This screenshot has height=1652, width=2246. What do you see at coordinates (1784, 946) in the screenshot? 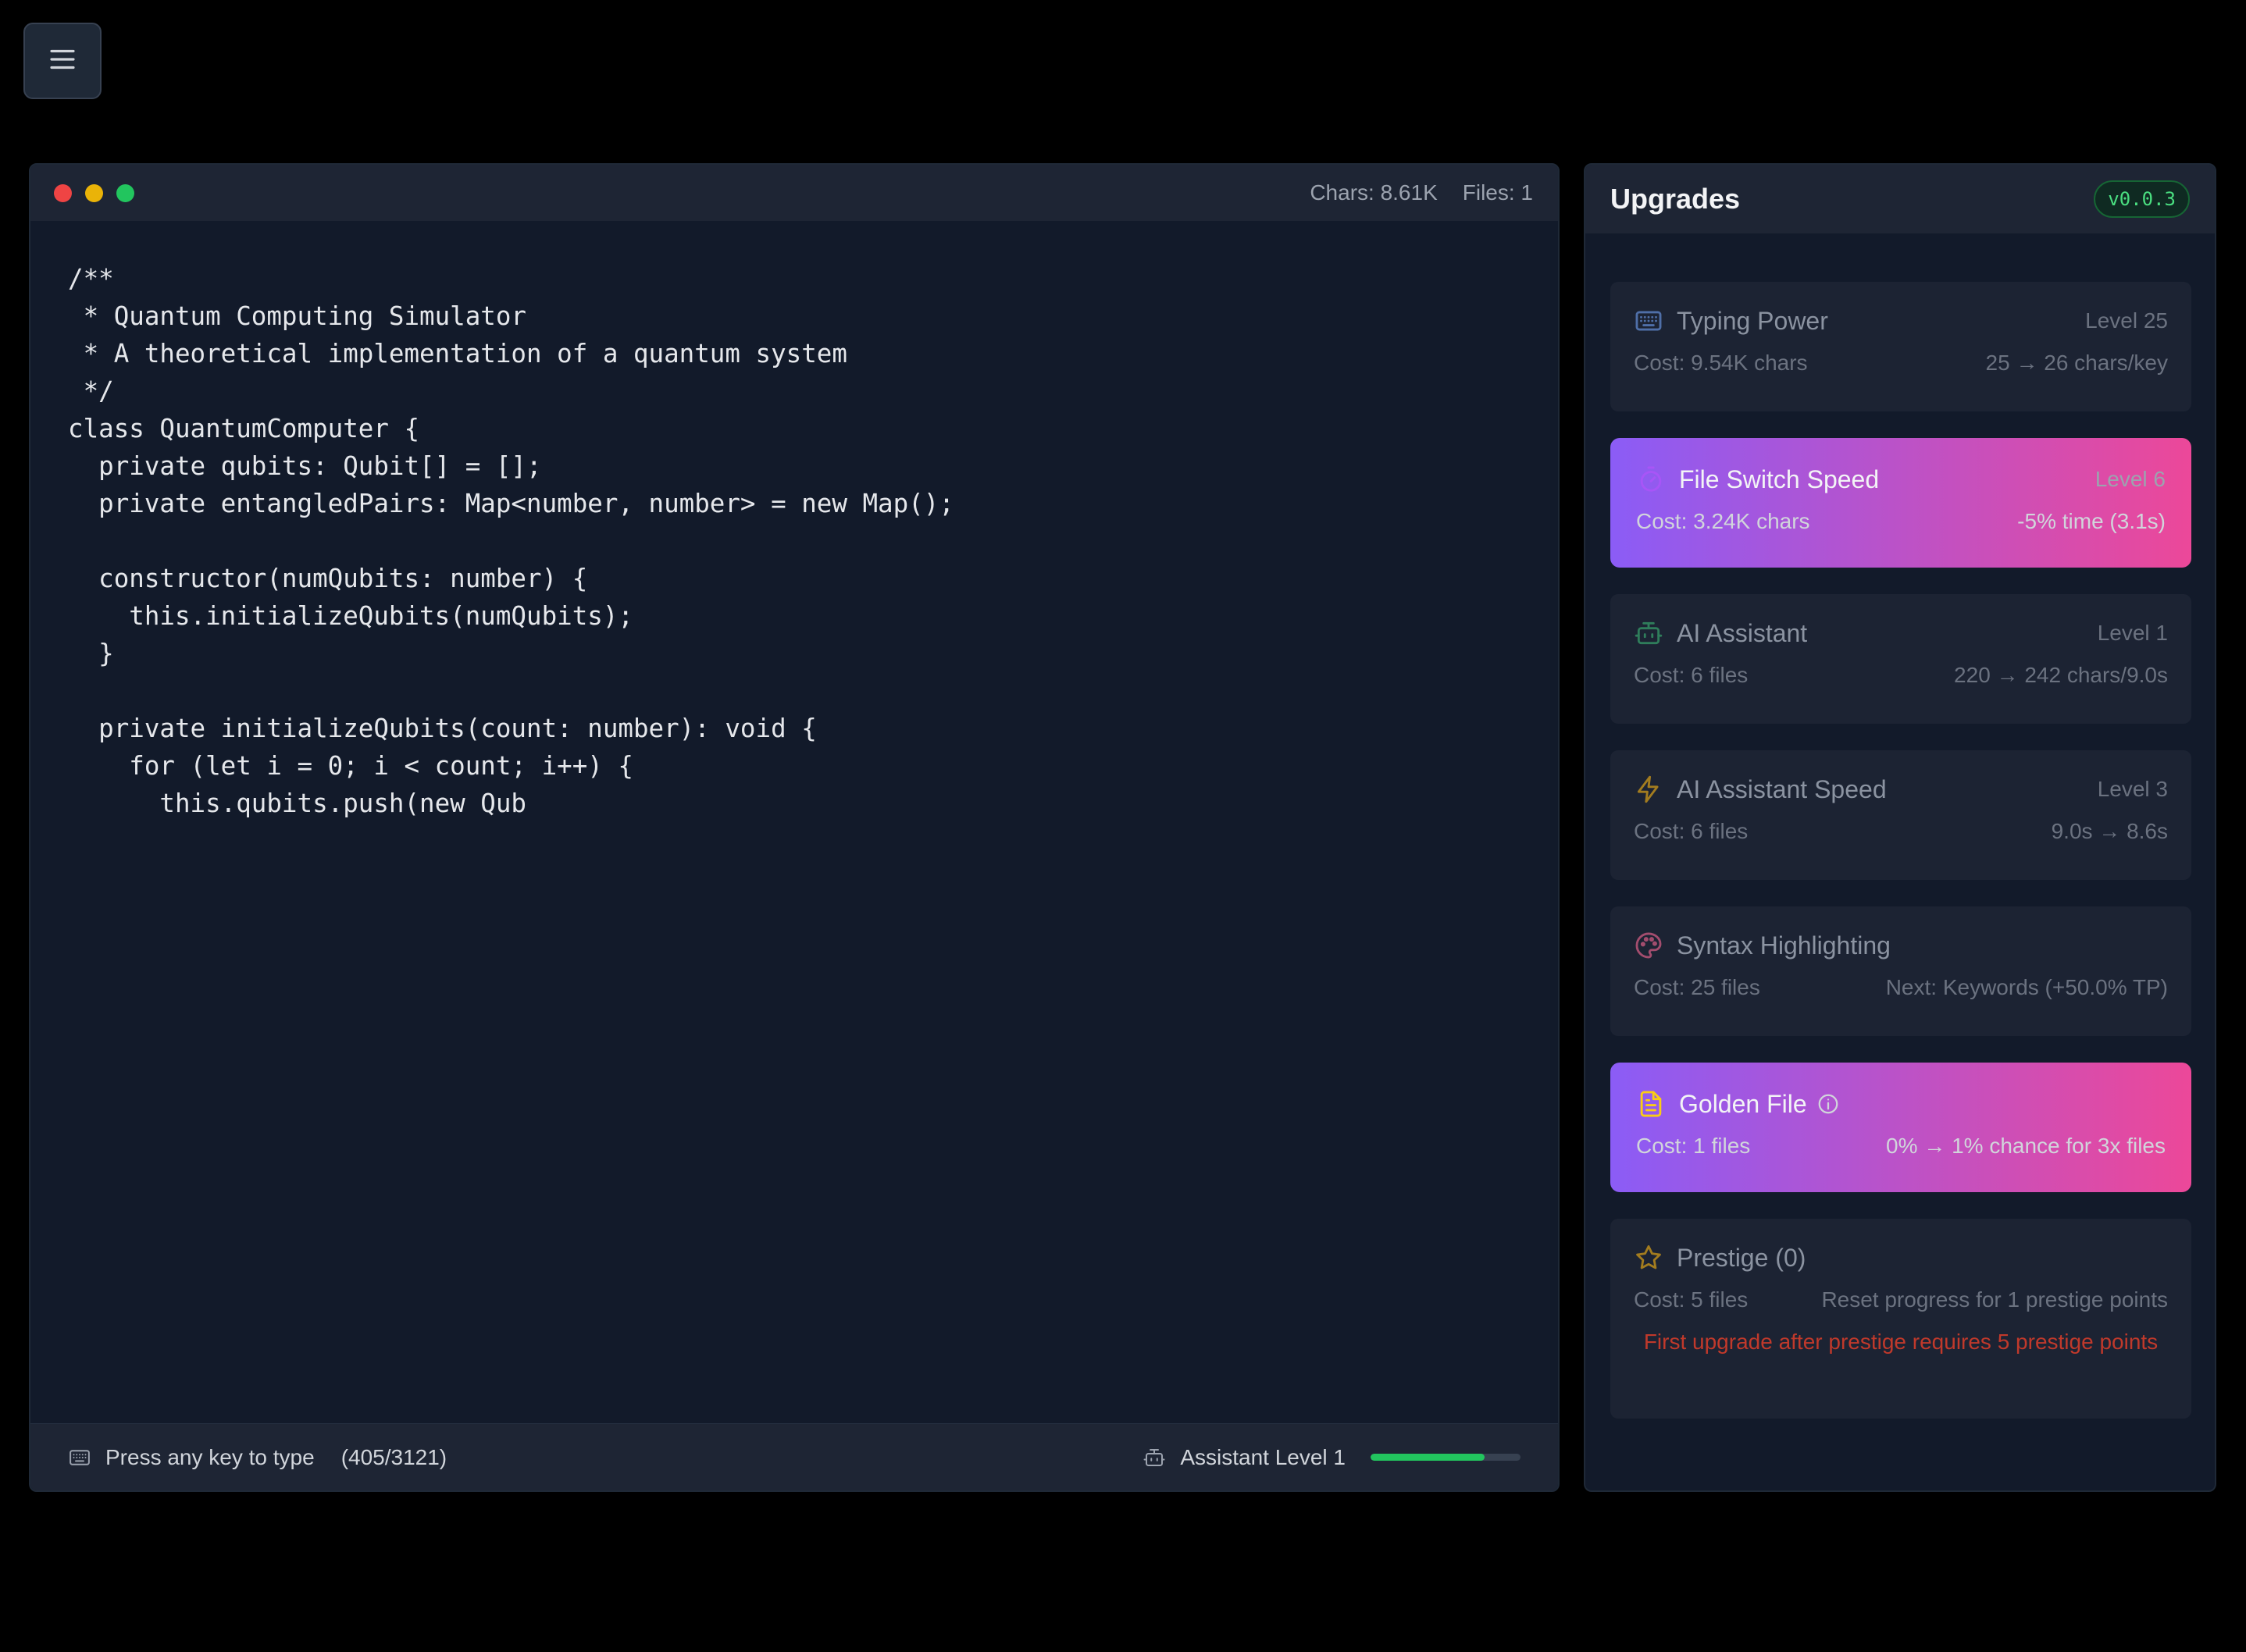
I see `upgrade-name: Syntax Highlighting` at bounding box center [1784, 946].